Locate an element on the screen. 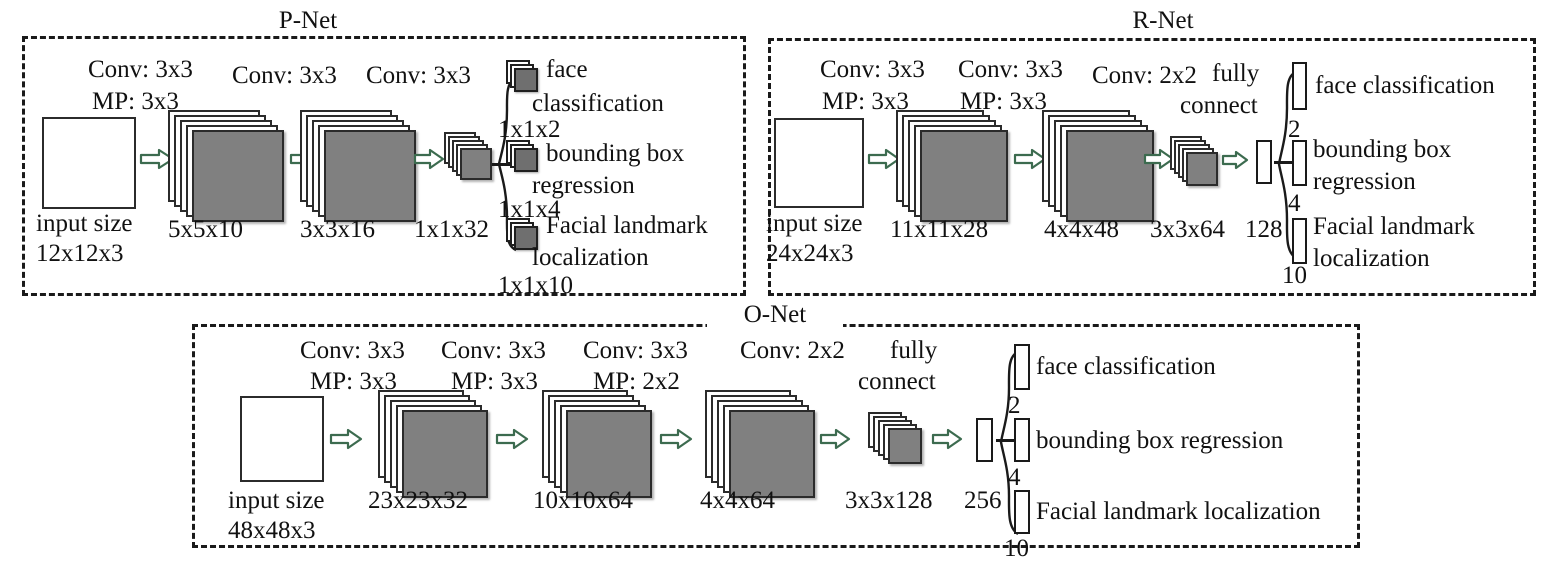 This screenshot has height=575, width=1554. p-net-conv3-label: Conv: 3x3 is located at coordinates (418, 75).